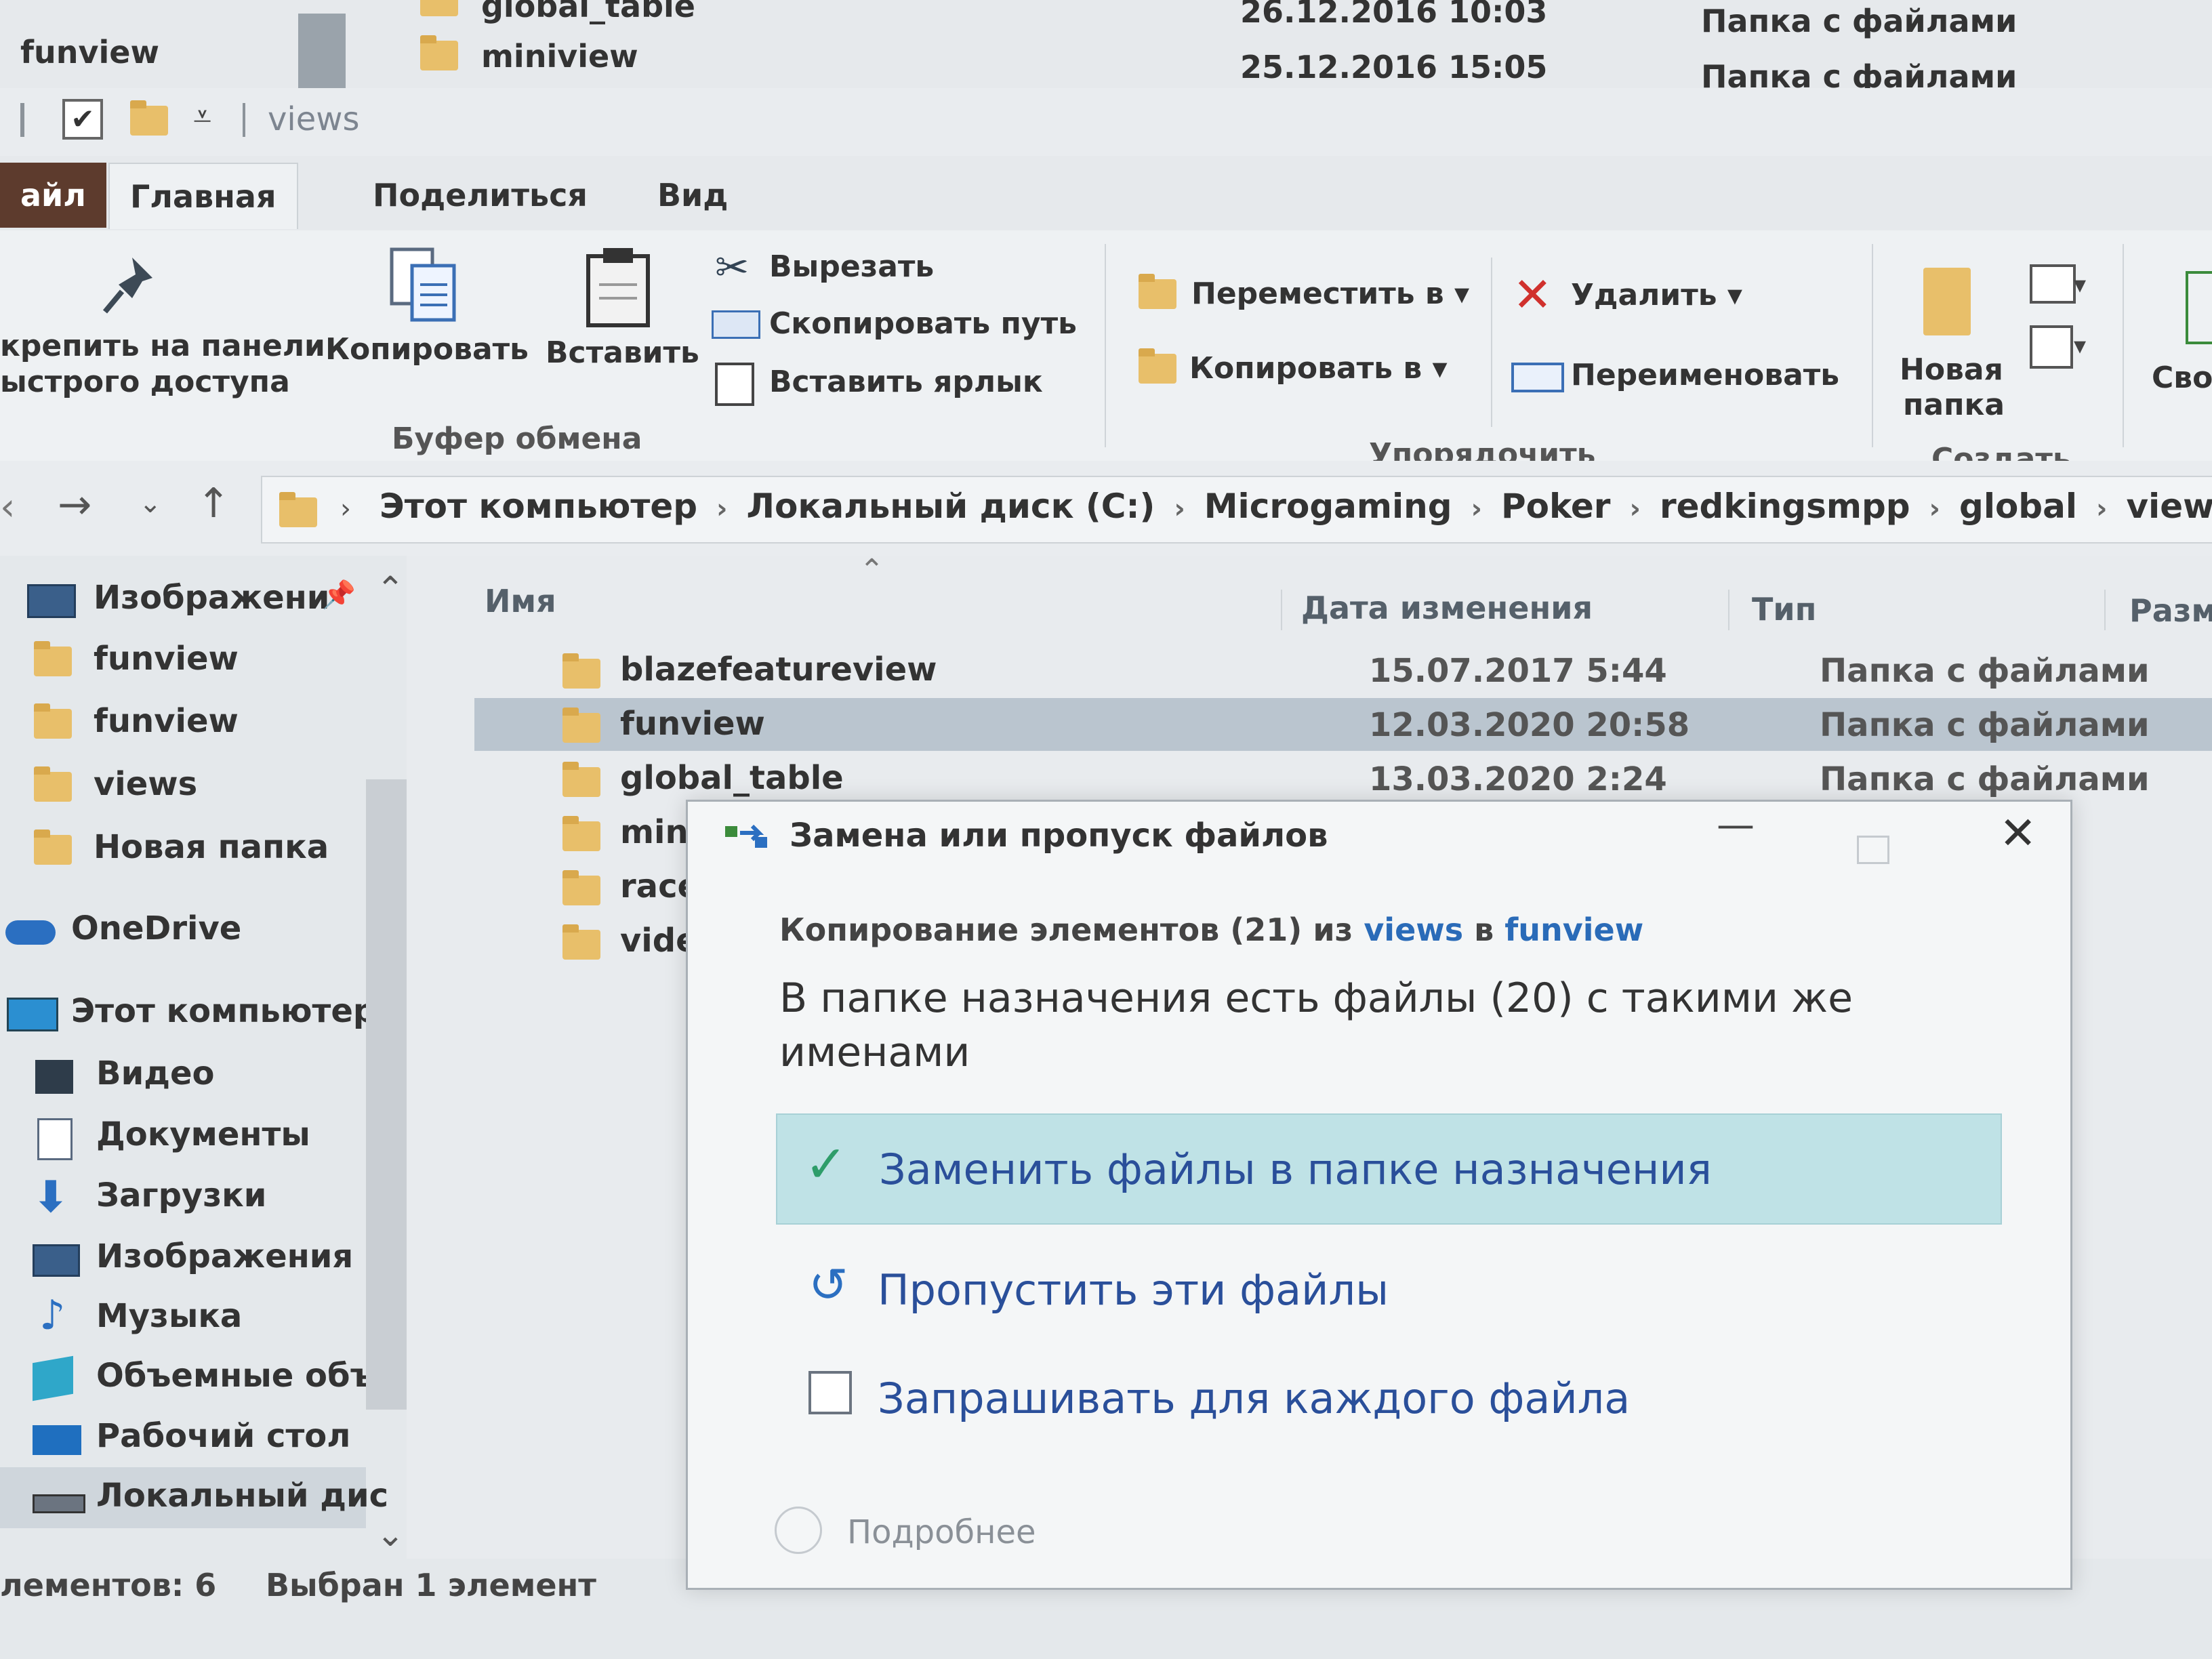 Image resolution: width=2212 pixels, height=1659 pixels. What do you see at coordinates (1573, 930) in the screenshot?
I see `destination-folder-link: funview` at bounding box center [1573, 930].